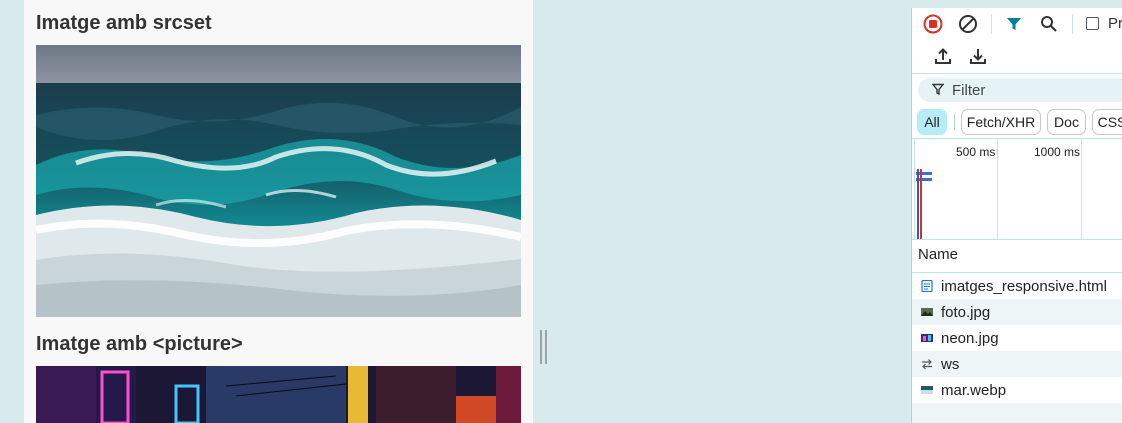 The height and width of the screenshot is (423, 1122). I want to click on websocket-icon, so click(927, 364).